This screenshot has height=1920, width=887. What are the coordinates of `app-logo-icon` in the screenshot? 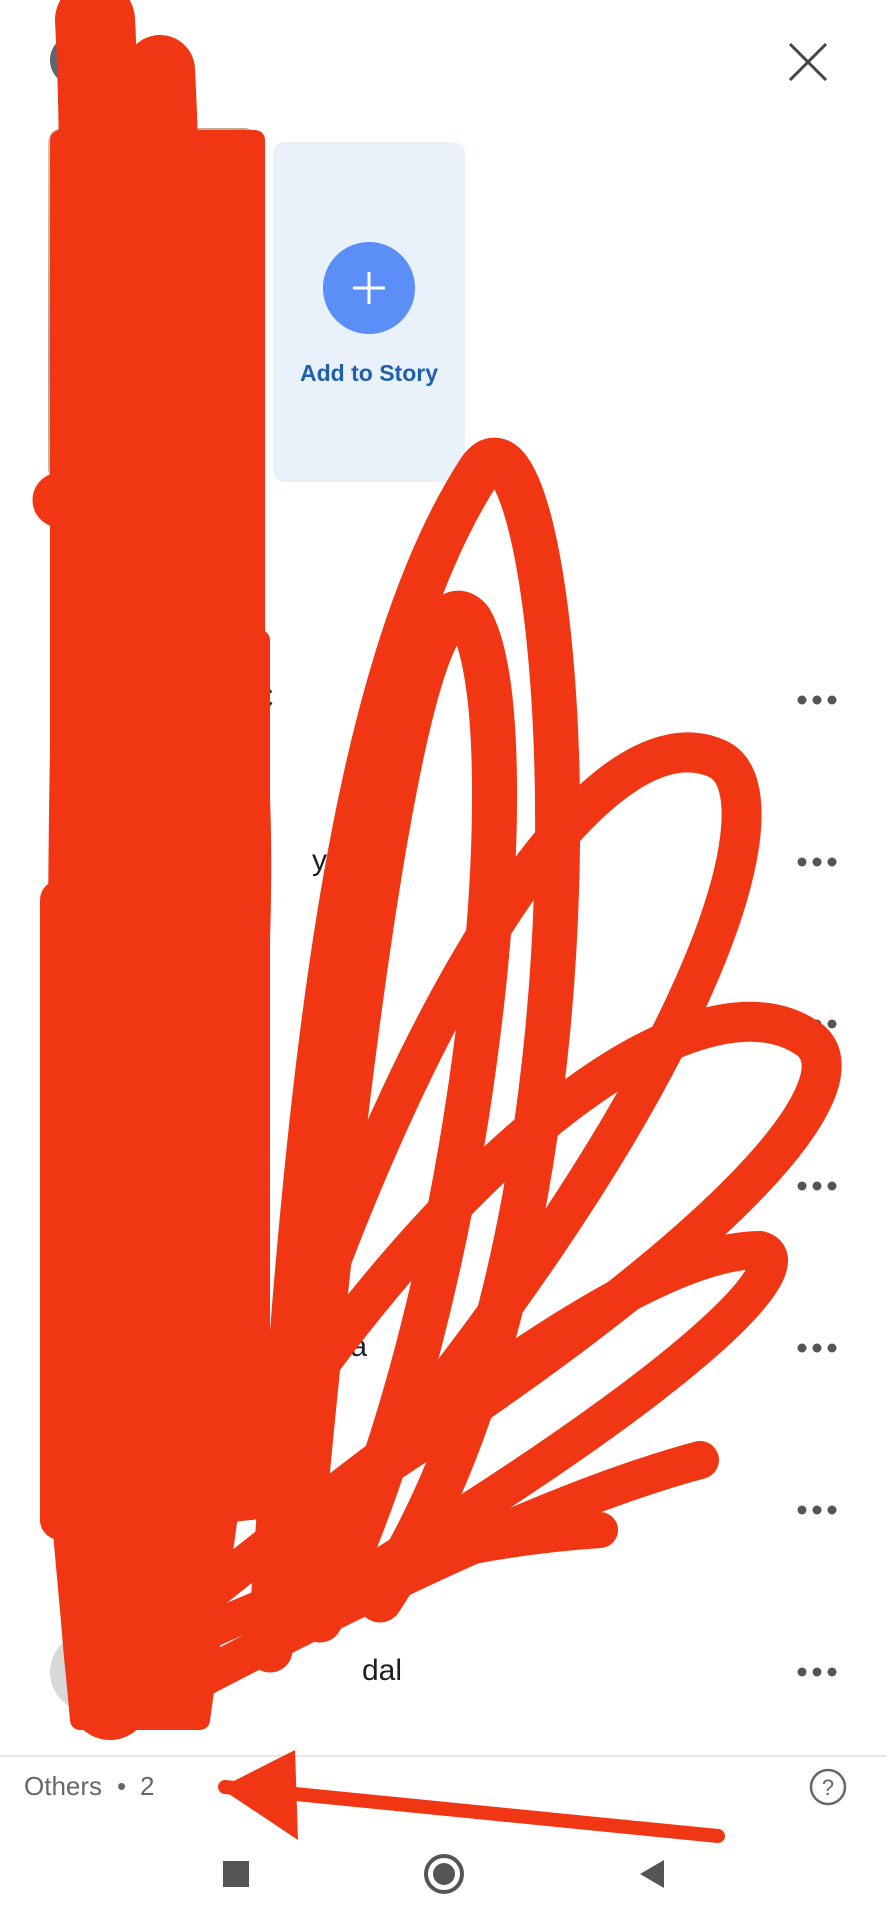 It's located at (76, 60).